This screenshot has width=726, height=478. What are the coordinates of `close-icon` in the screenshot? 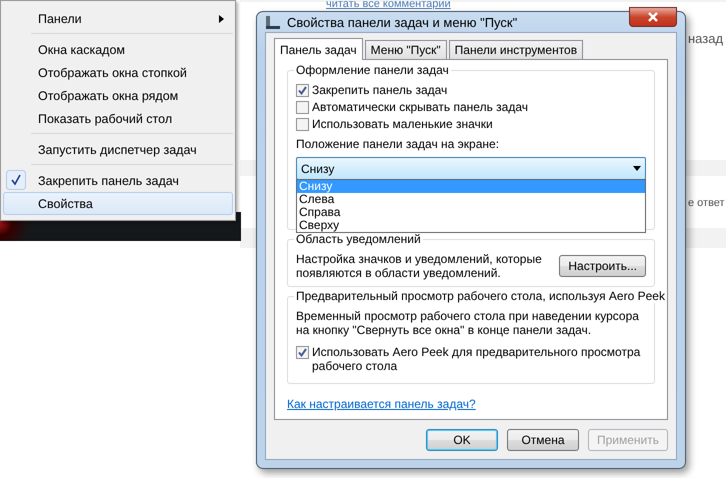 It's located at (653, 17).